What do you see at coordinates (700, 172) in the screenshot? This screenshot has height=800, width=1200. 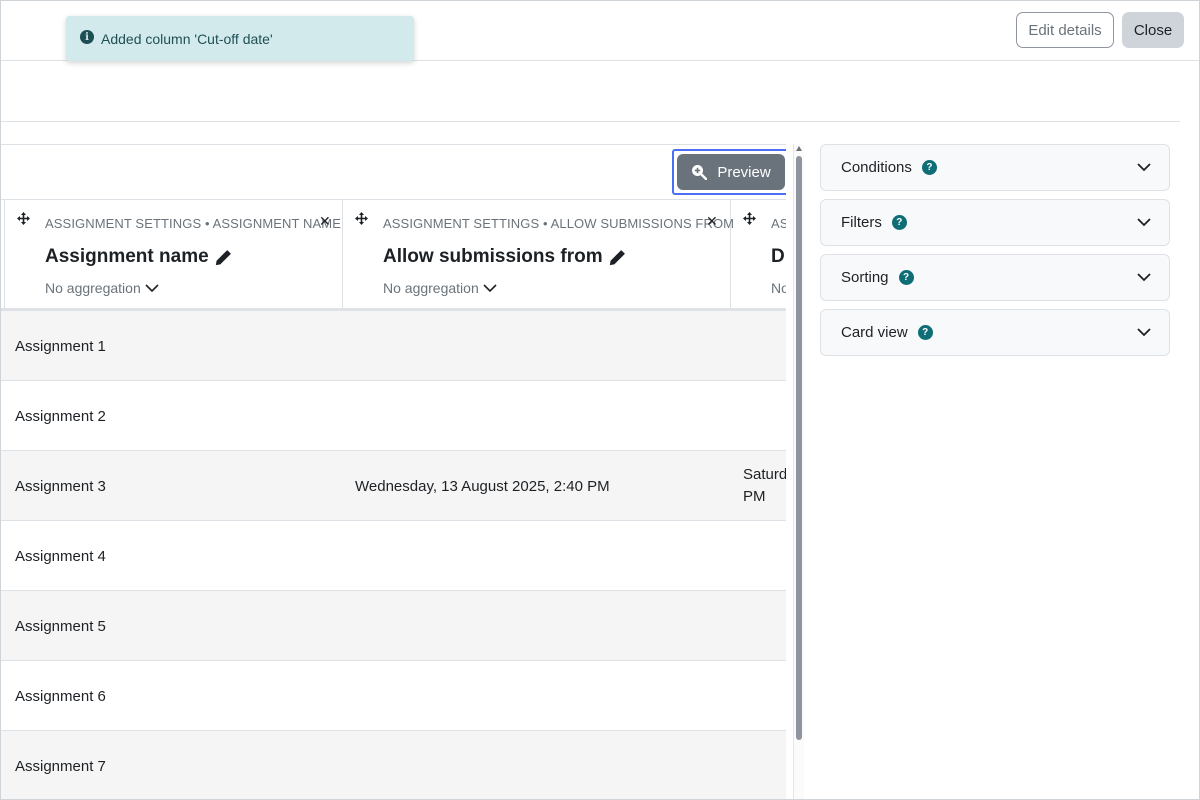 I see `zoom-in-icon` at bounding box center [700, 172].